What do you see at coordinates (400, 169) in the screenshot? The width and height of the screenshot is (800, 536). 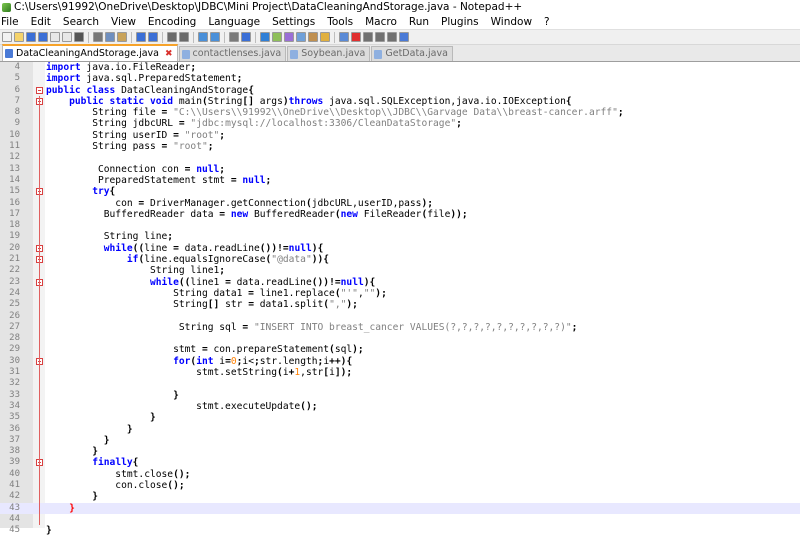 I see `code-line: 13 Connection con = null;` at bounding box center [400, 169].